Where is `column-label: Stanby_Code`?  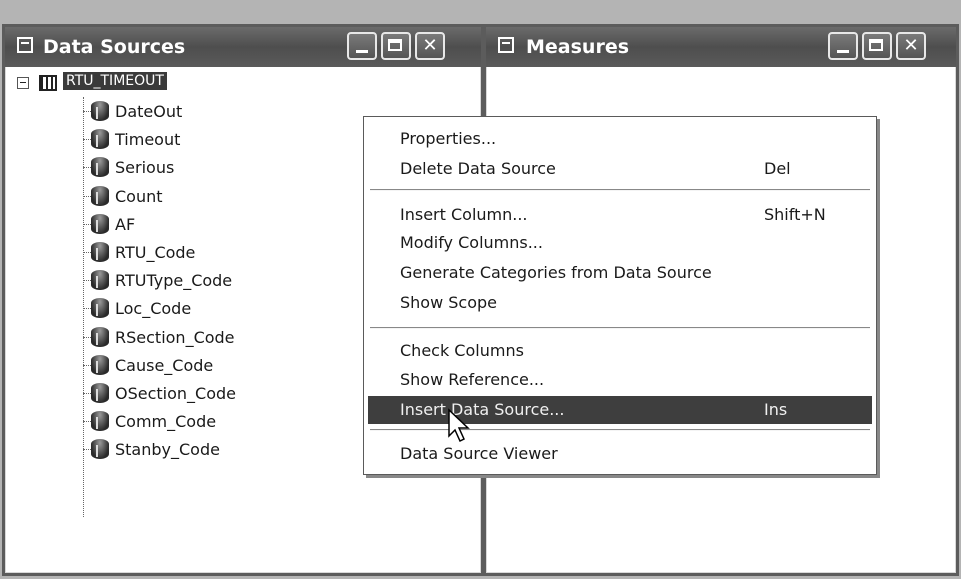
column-label: Stanby_Code is located at coordinates (167, 450).